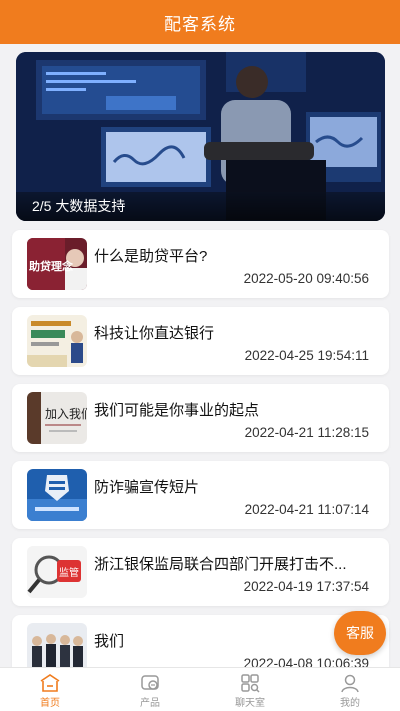 The width and height of the screenshot is (400, 711). I want to click on thumb-text: 助贷理念, so click(51, 266).